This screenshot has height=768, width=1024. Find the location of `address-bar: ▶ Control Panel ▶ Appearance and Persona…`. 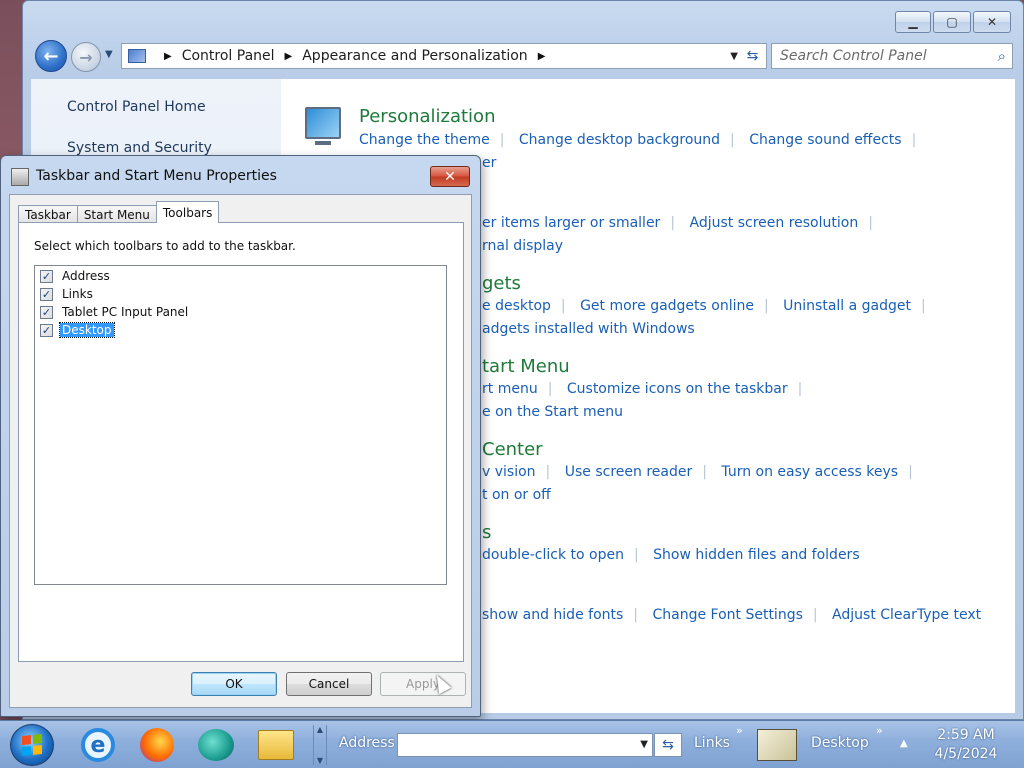

address-bar: ▶ Control Panel ▶ Appearance and Persona… is located at coordinates (433, 56).